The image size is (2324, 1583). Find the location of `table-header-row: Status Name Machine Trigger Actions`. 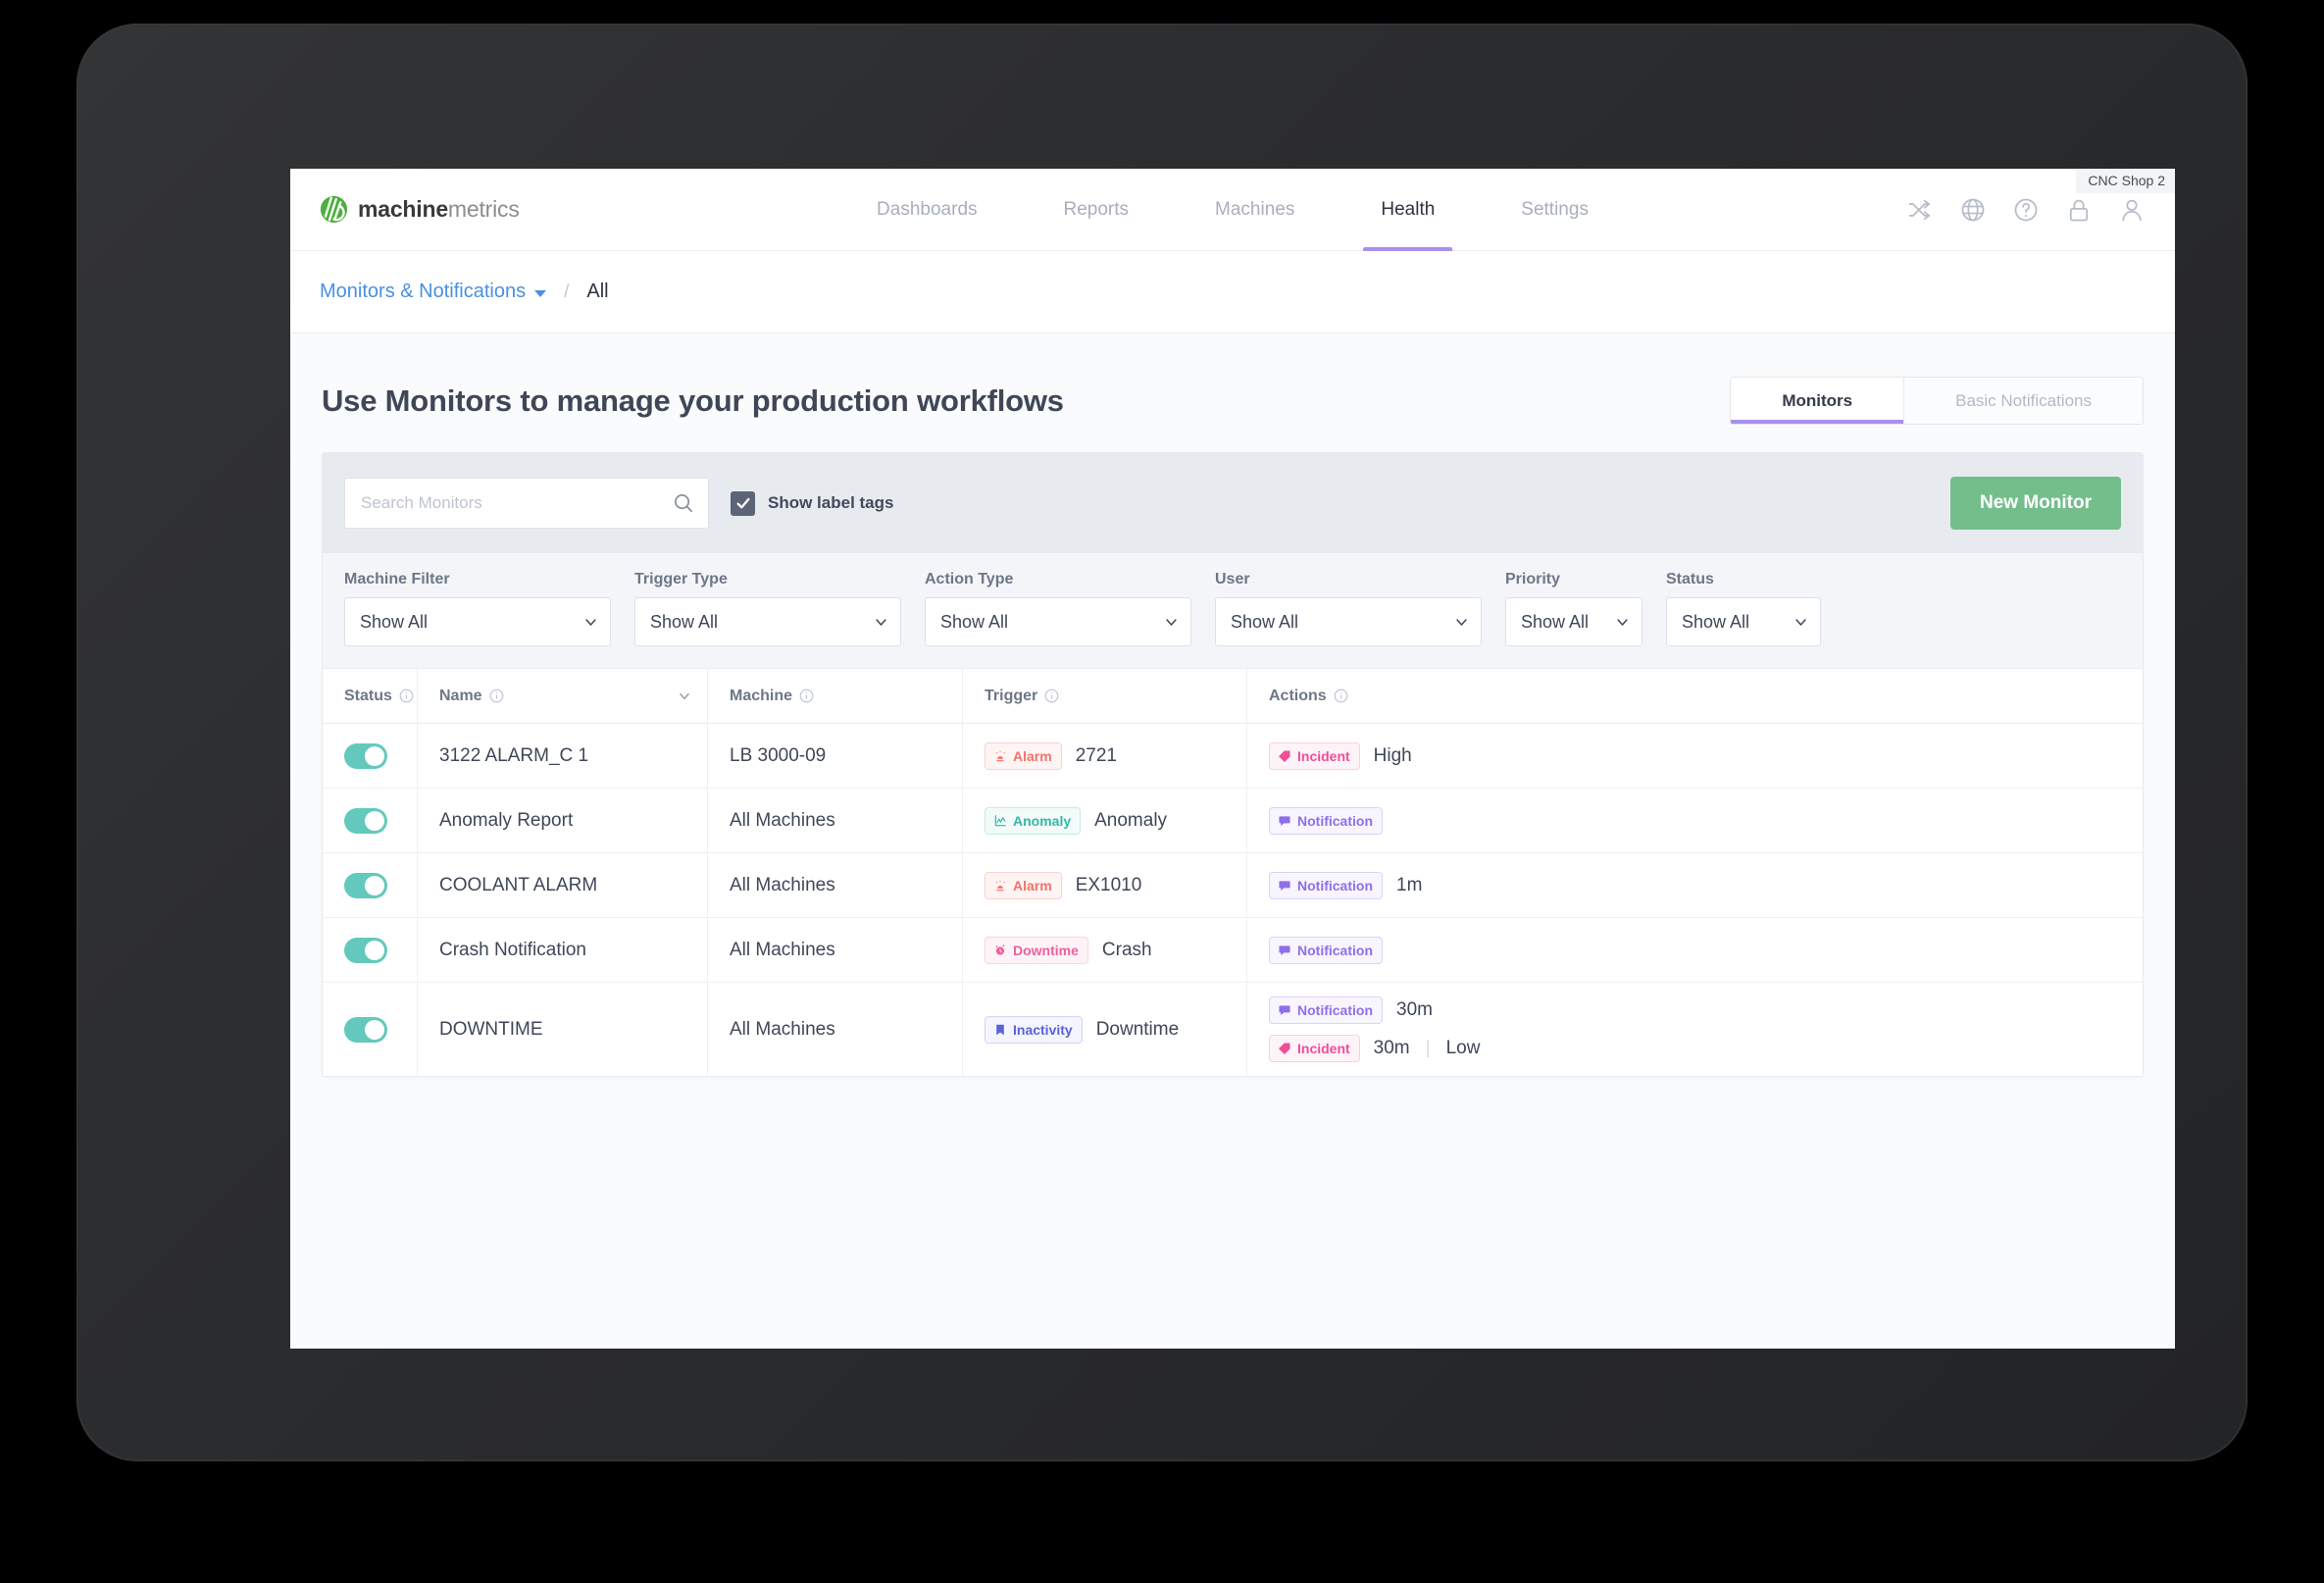

table-header-row: Status Name Machine Trigger Actions is located at coordinates (1233, 696).